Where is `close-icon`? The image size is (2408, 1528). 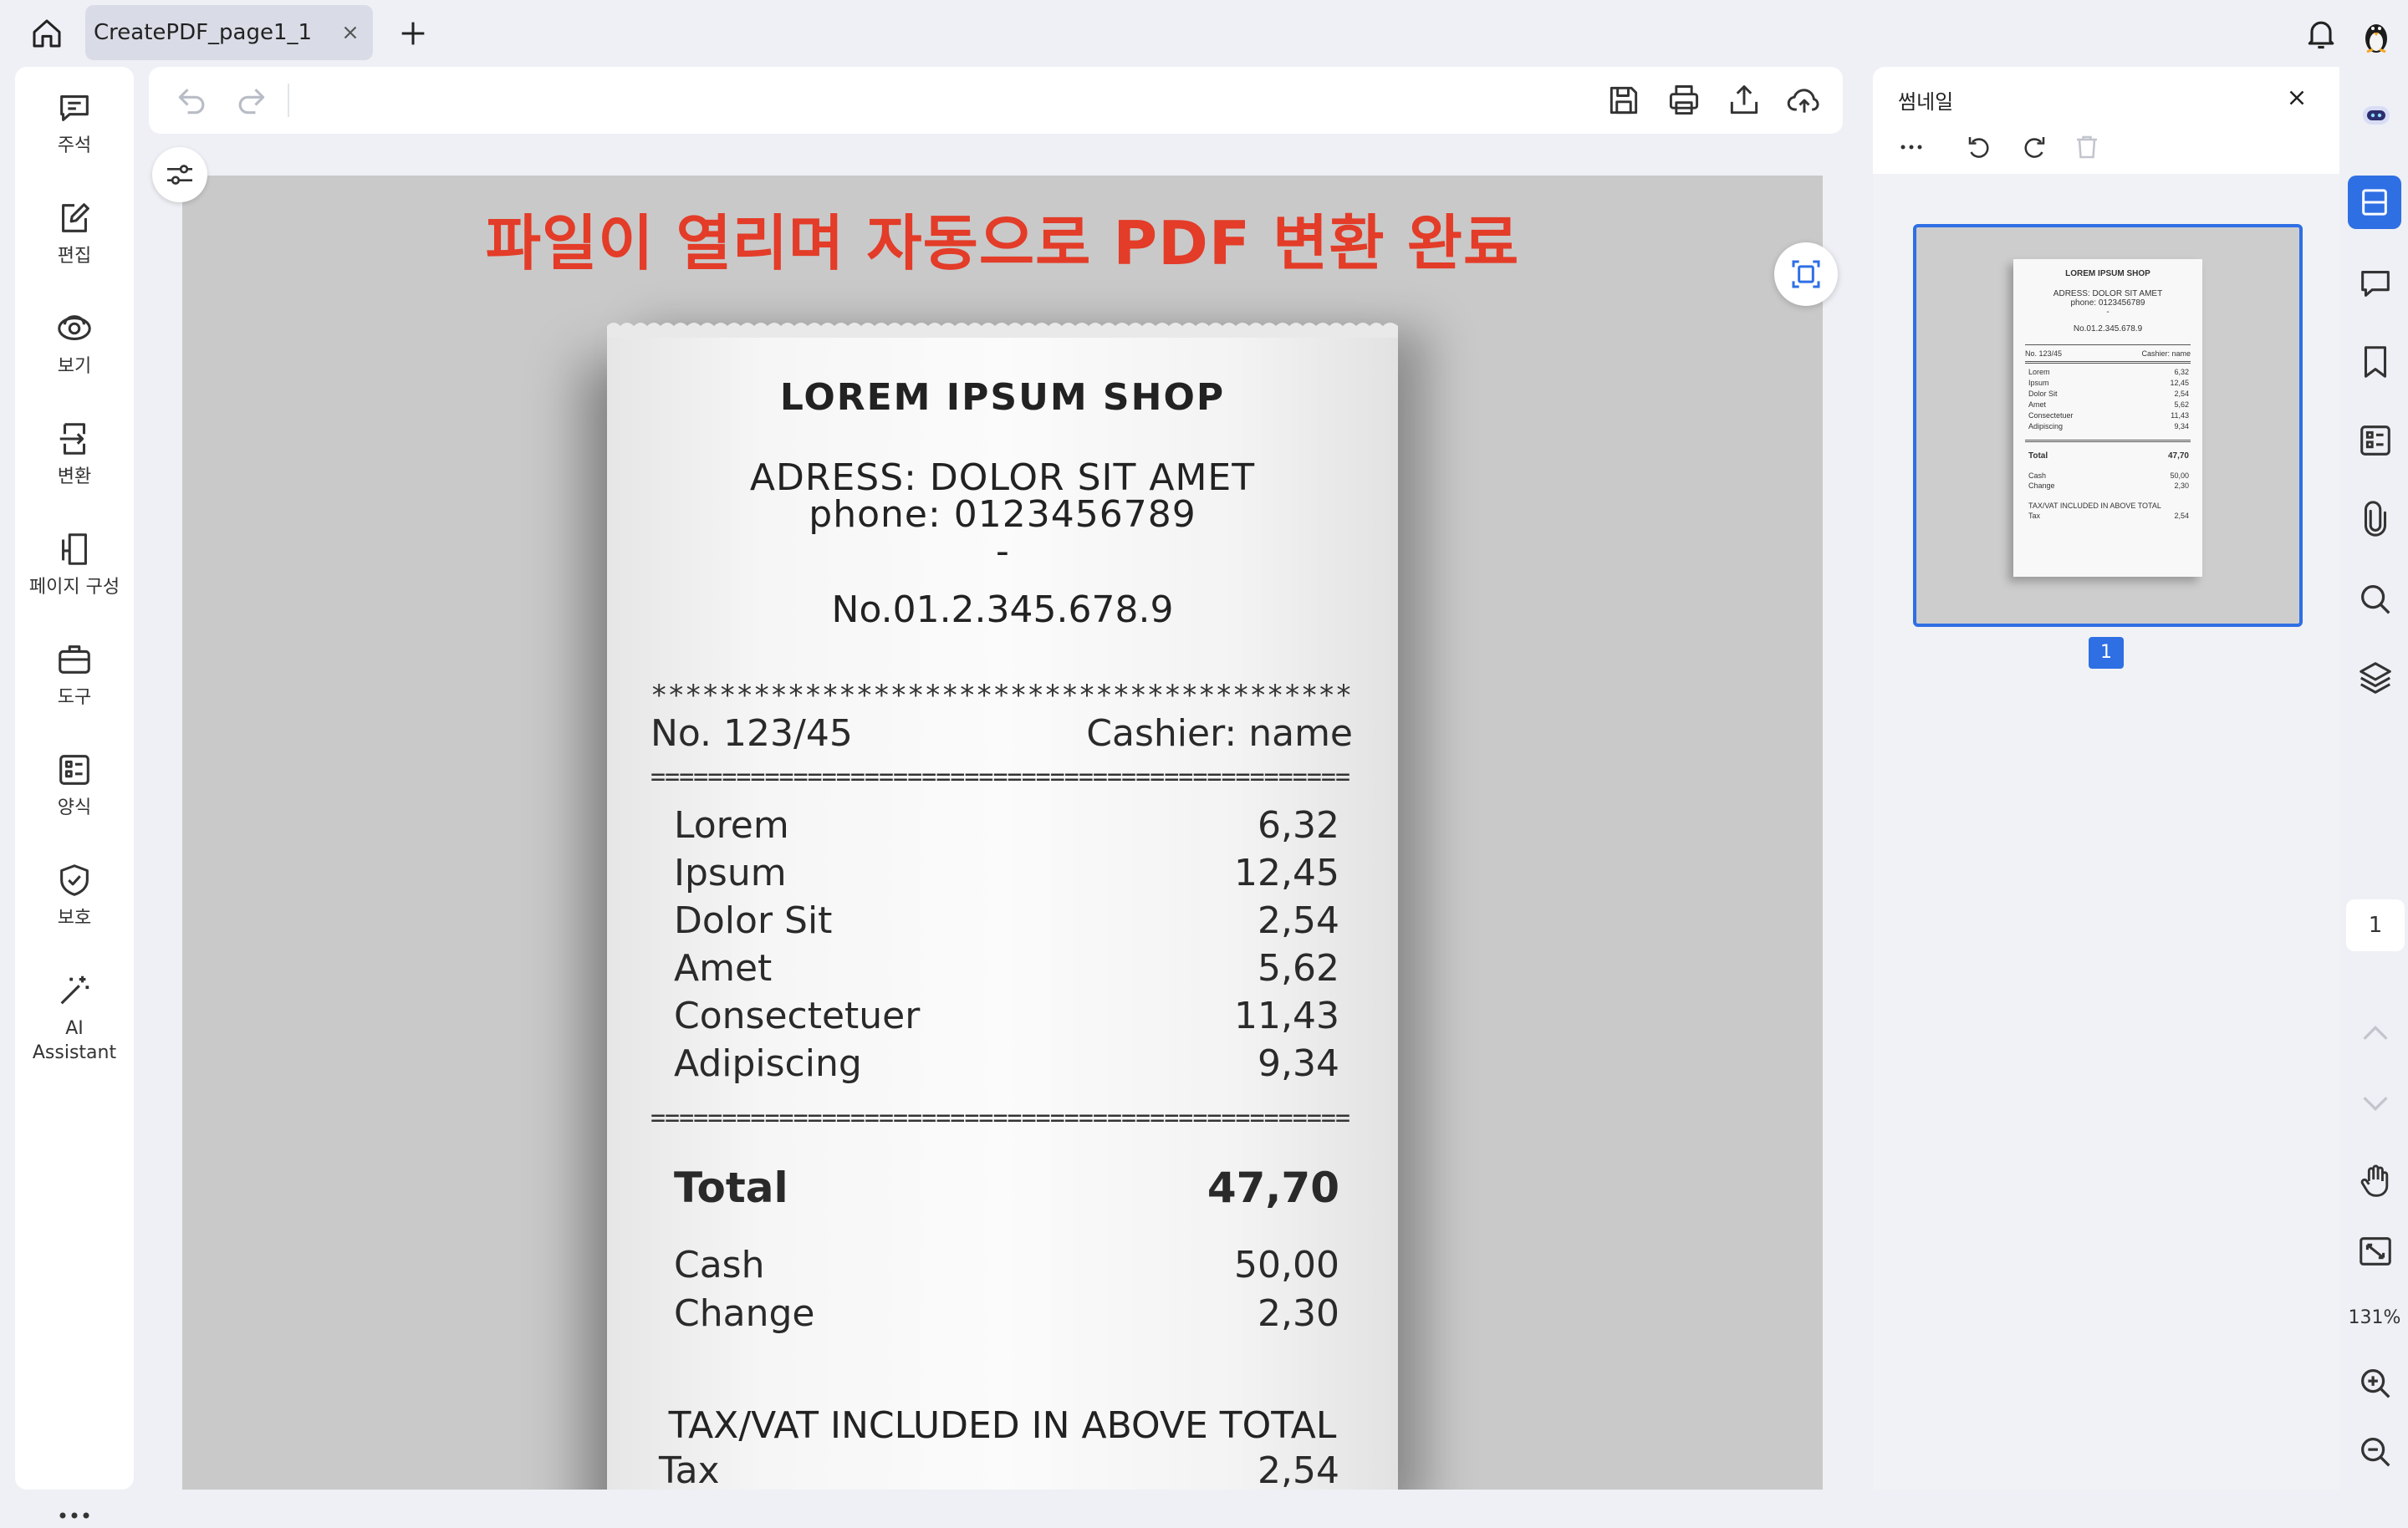 close-icon is located at coordinates (2297, 98).